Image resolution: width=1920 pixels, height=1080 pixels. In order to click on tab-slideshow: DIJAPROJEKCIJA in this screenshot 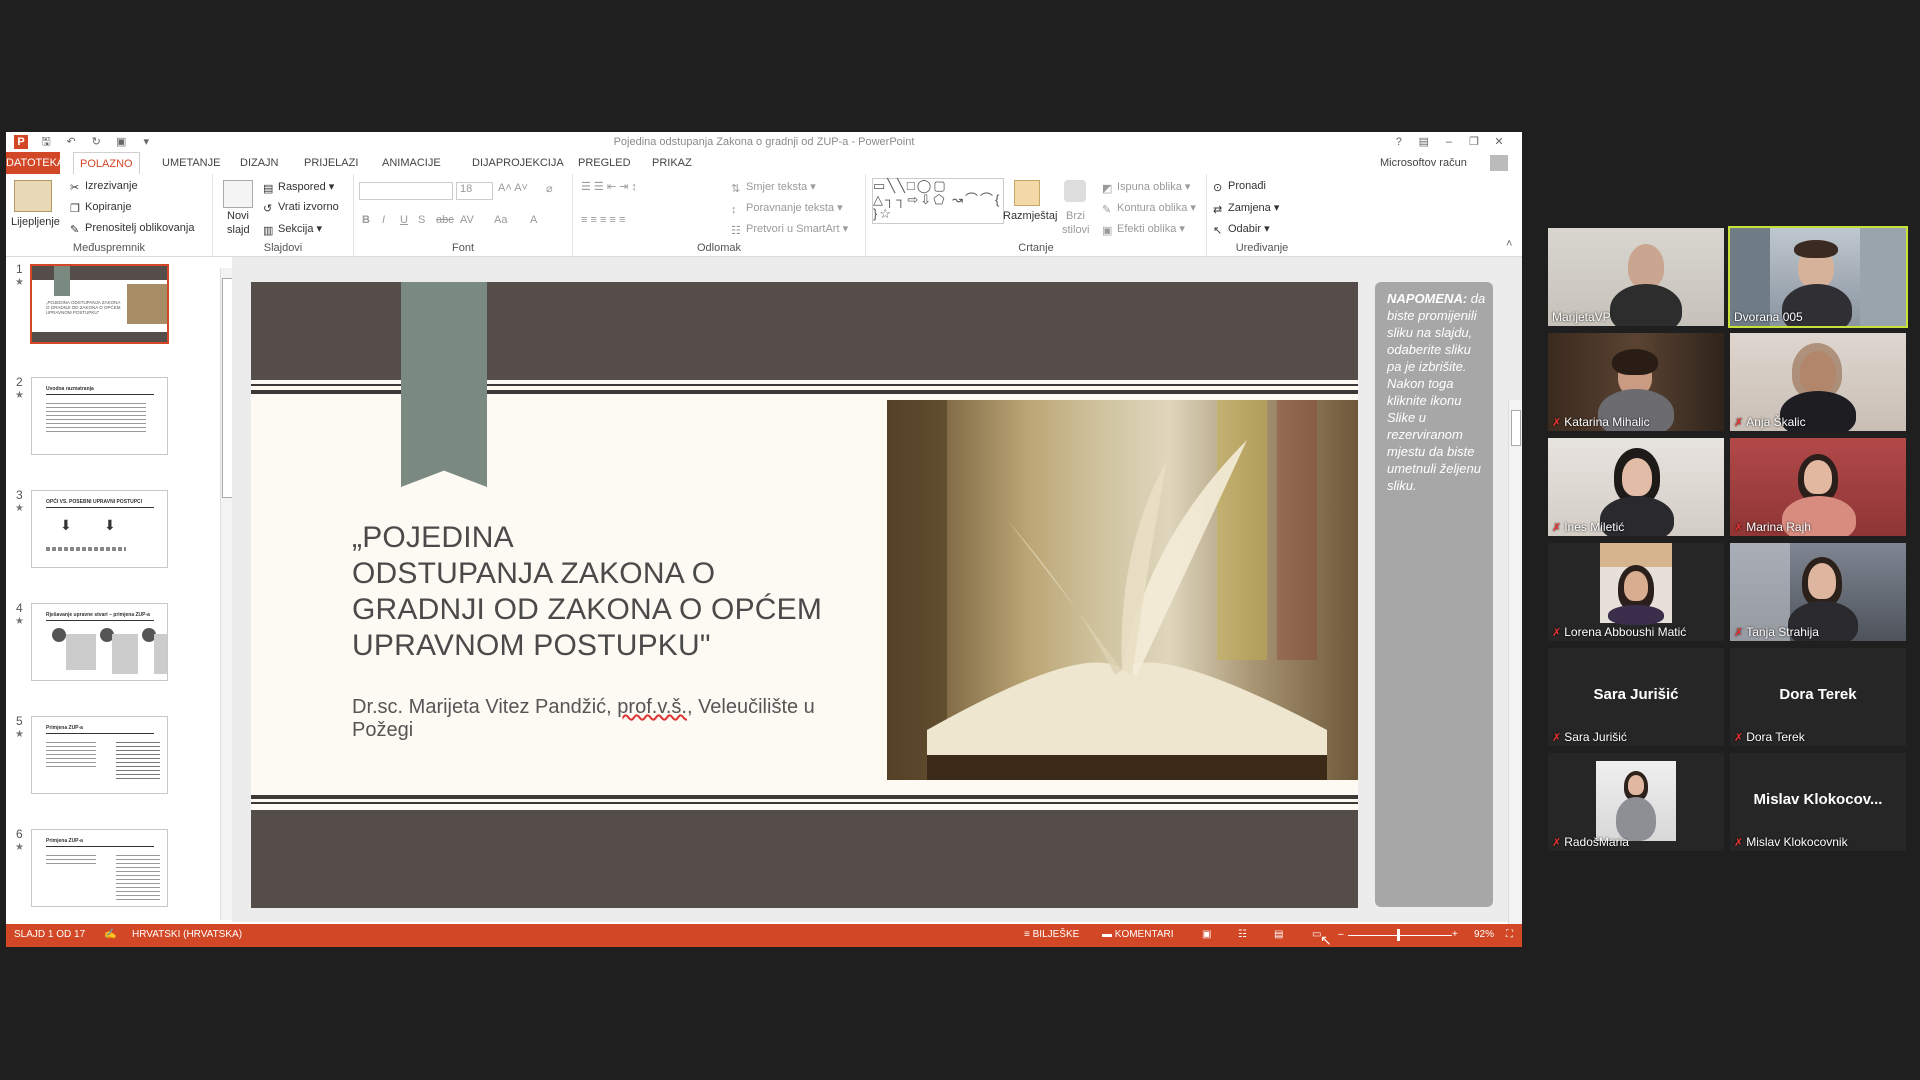, I will do `click(518, 163)`.